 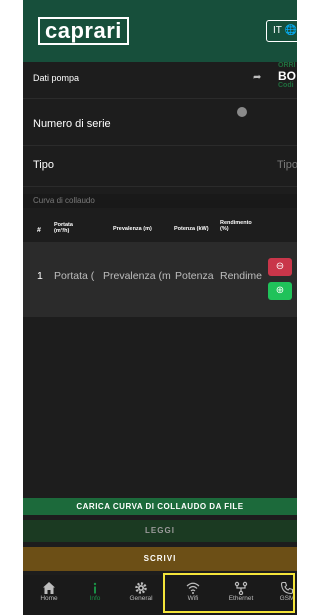 I want to click on rendimento-input: Rendime, so click(x=242, y=276).